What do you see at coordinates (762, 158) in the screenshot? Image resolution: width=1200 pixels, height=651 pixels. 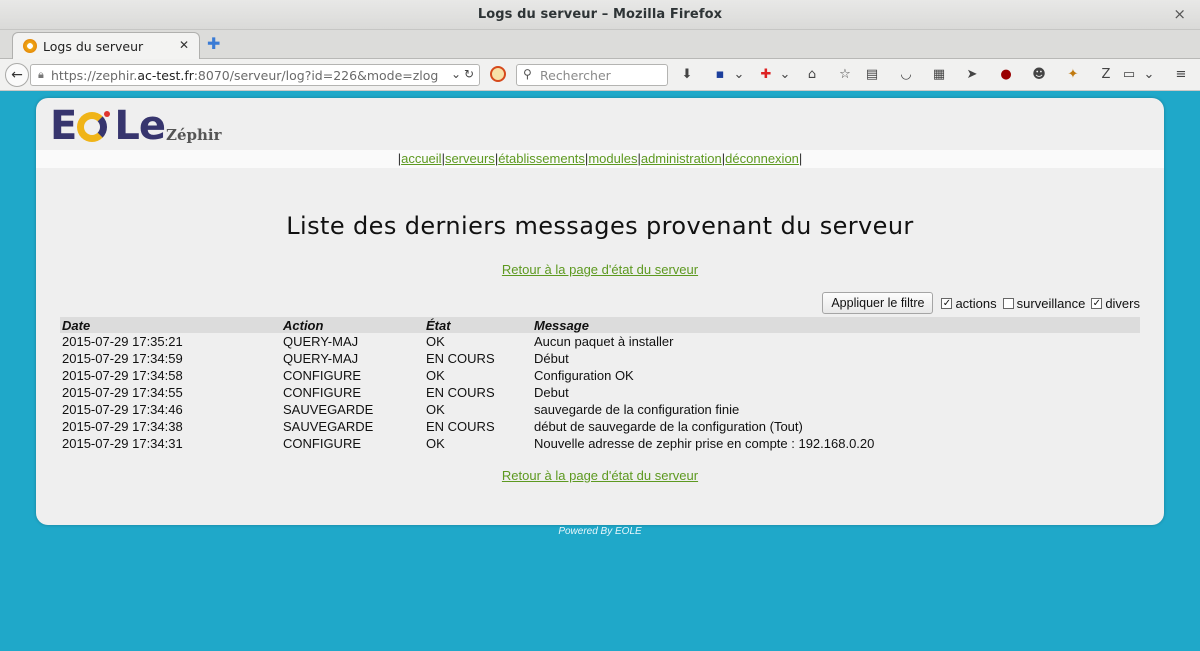 I see `menu-item-deconnexion: déconnexion` at bounding box center [762, 158].